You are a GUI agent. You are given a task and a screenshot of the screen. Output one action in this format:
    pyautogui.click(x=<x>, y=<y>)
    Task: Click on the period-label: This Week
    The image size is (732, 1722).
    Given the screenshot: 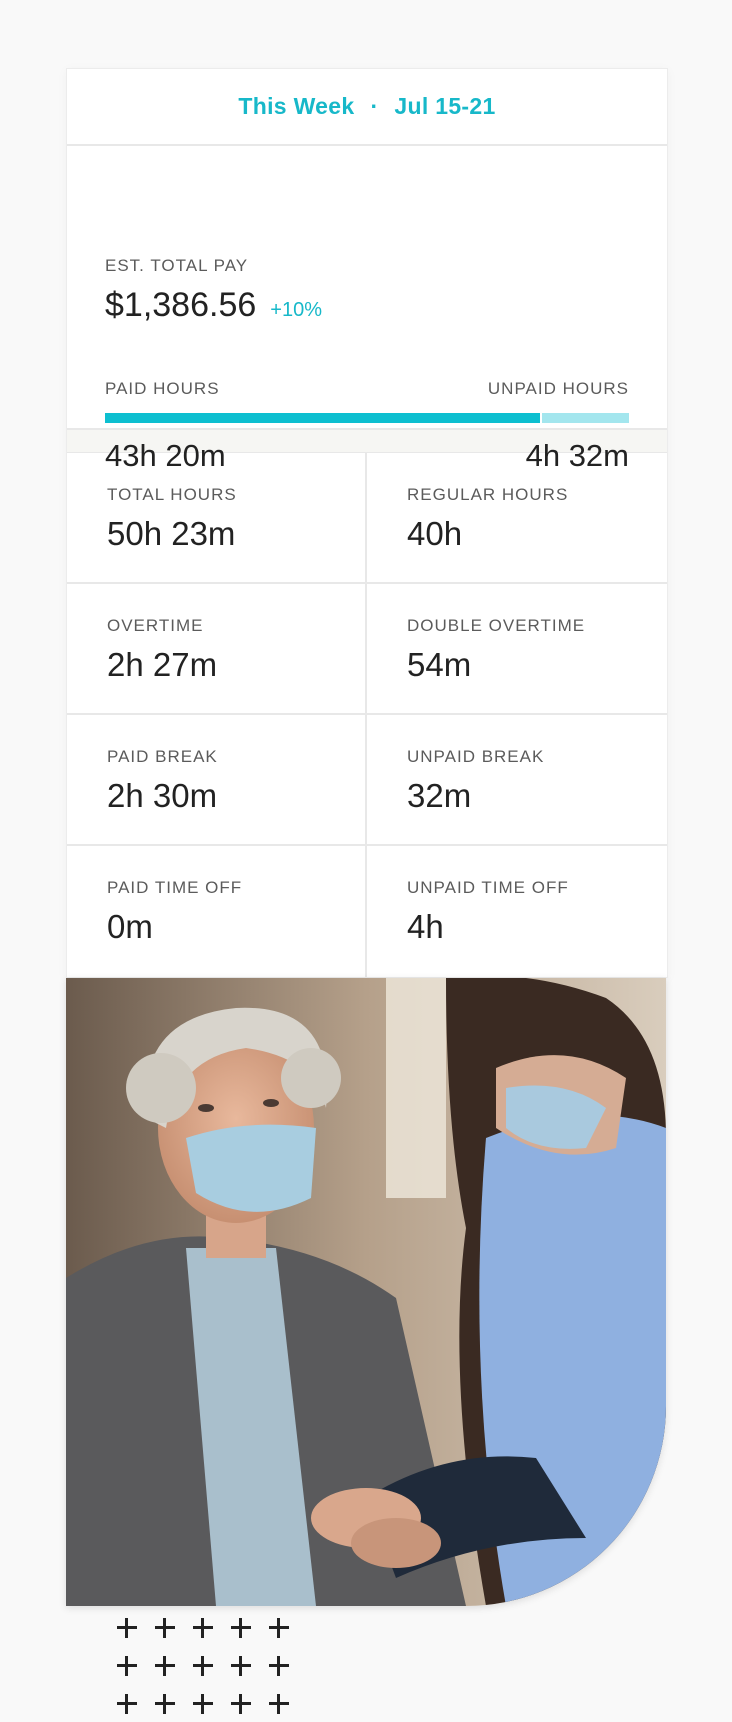 What is the action you would take?
    pyautogui.click(x=296, y=106)
    